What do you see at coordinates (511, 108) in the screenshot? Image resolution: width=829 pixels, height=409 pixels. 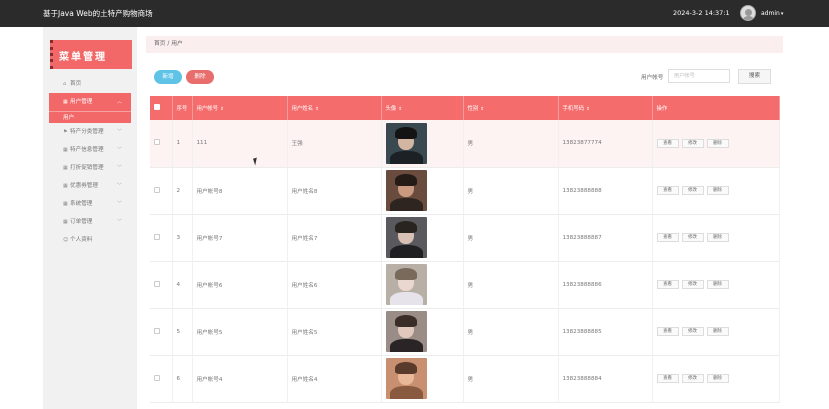 I see `column-header: 性别 ⇕` at bounding box center [511, 108].